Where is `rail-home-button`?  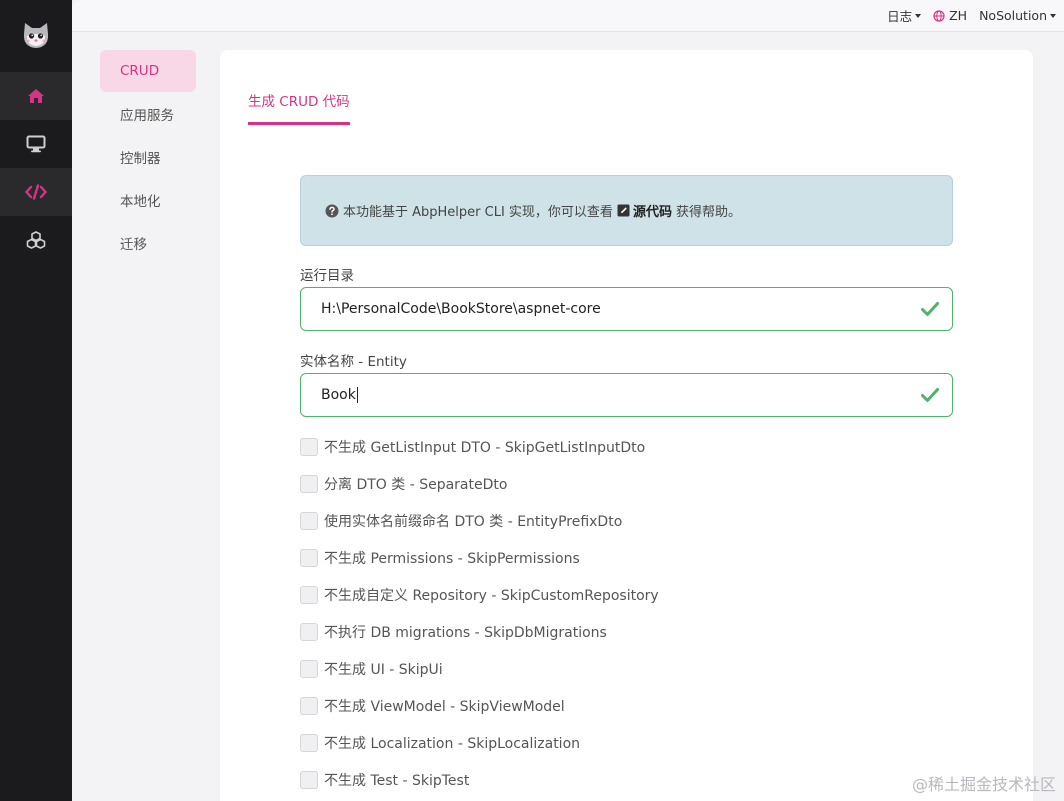
rail-home-button is located at coordinates (36, 96).